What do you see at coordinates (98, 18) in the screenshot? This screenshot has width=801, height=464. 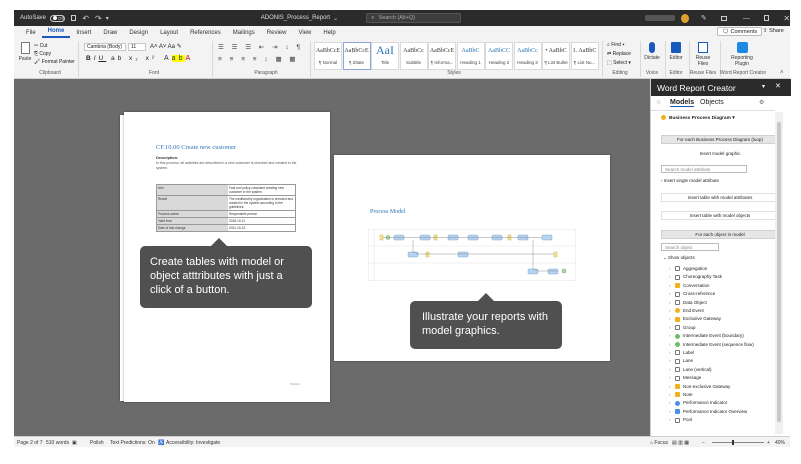 I see `redo-icon: ↷` at bounding box center [98, 18].